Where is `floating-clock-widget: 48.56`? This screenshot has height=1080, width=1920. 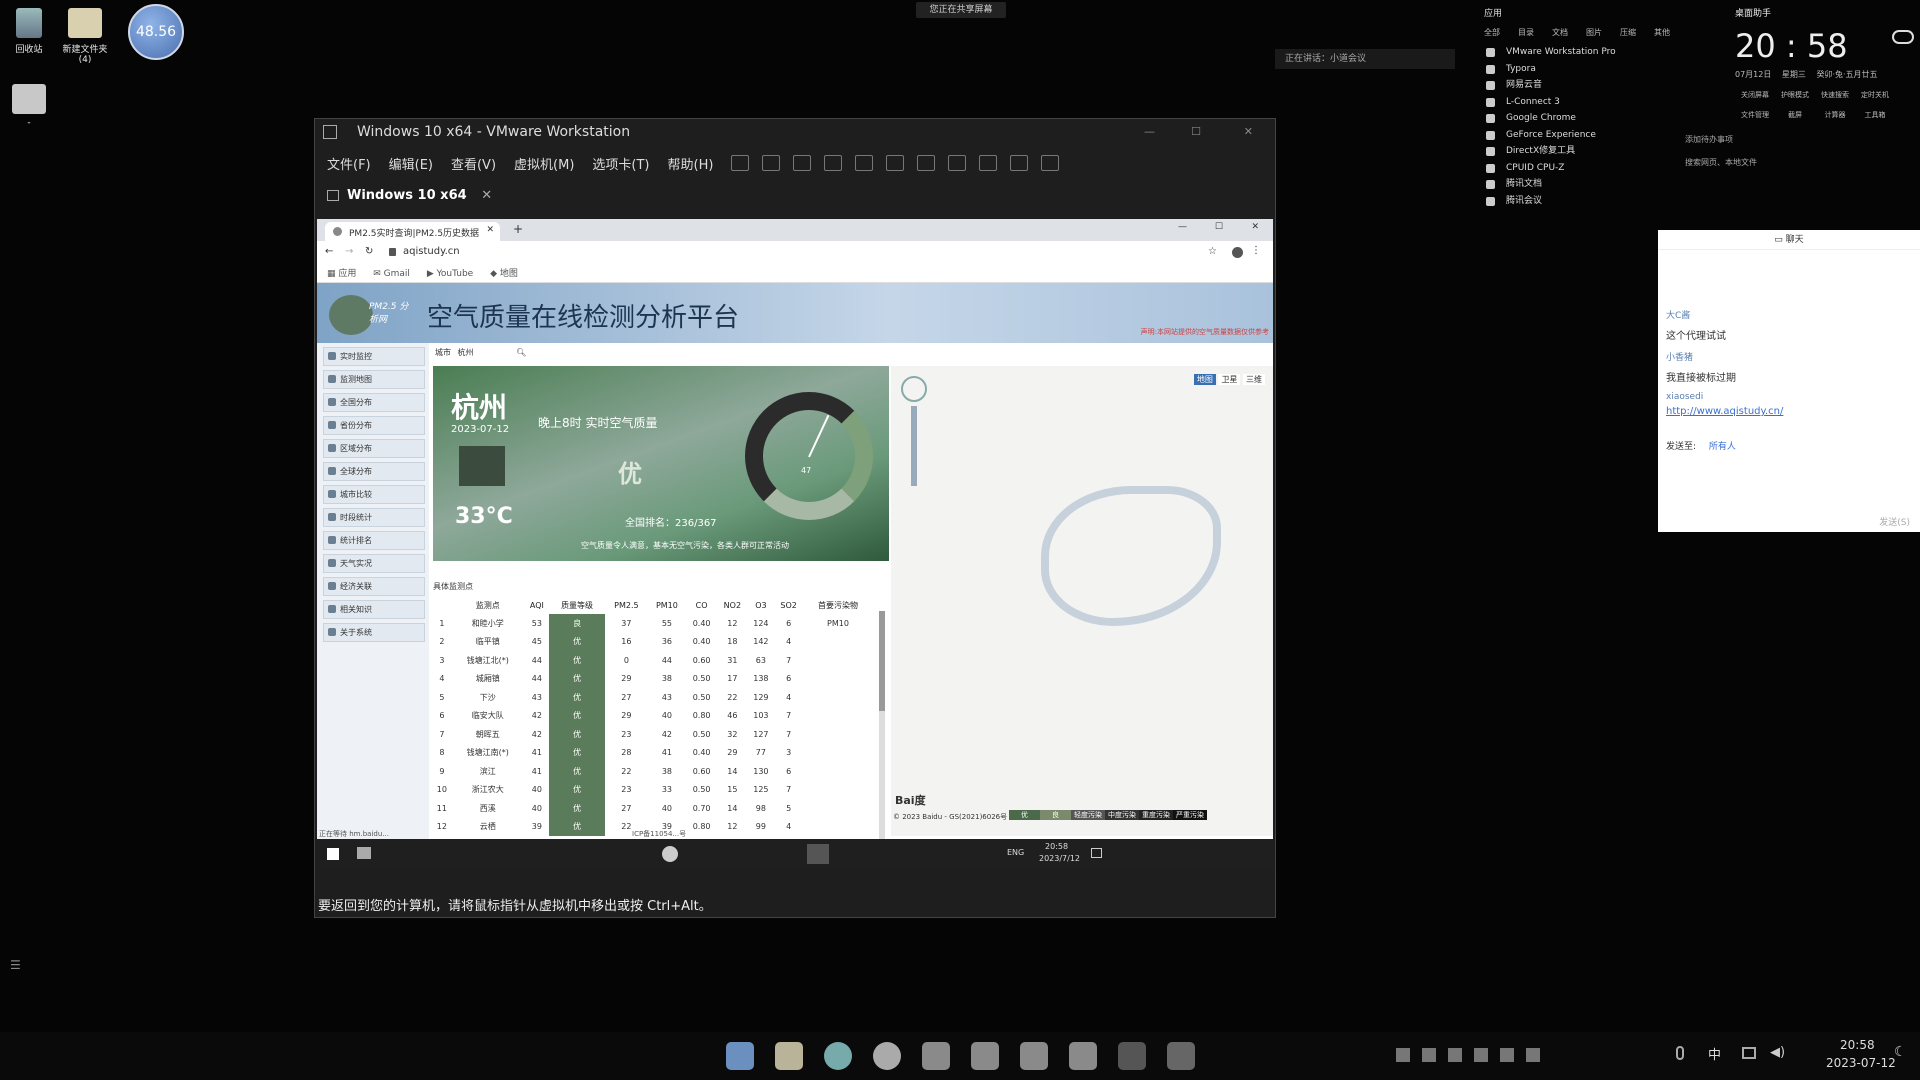 floating-clock-widget: 48.56 is located at coordinates (156, 32).